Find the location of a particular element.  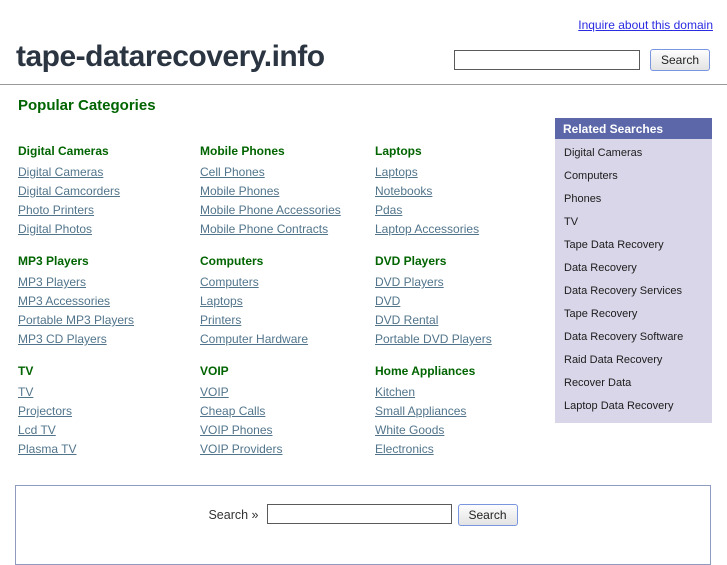

header-search: Search is located at coordinates (581, 60).